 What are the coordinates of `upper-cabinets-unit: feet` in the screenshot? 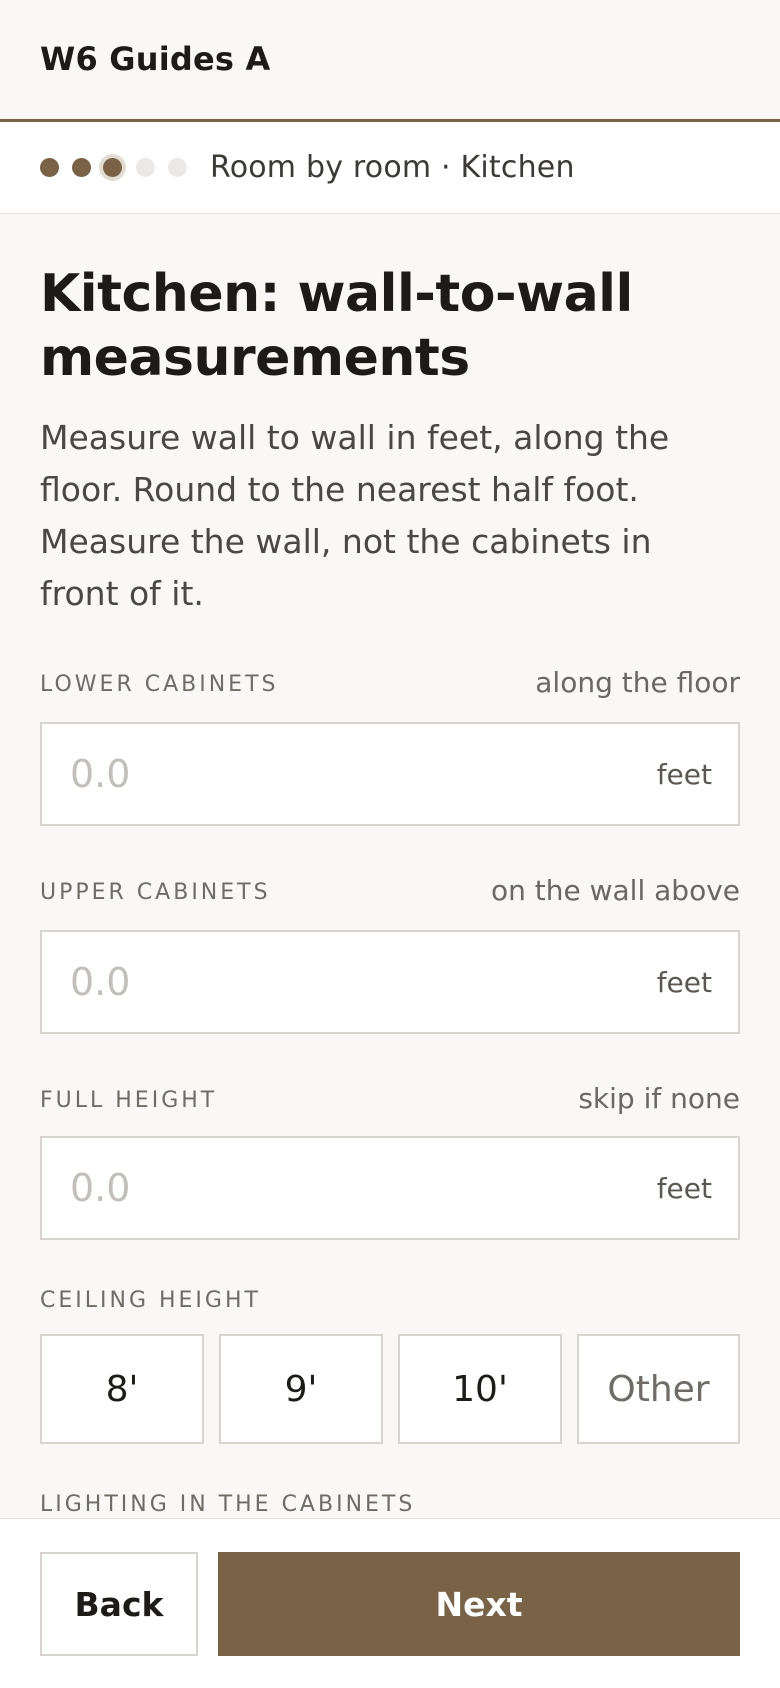 It's located at (684, 982).